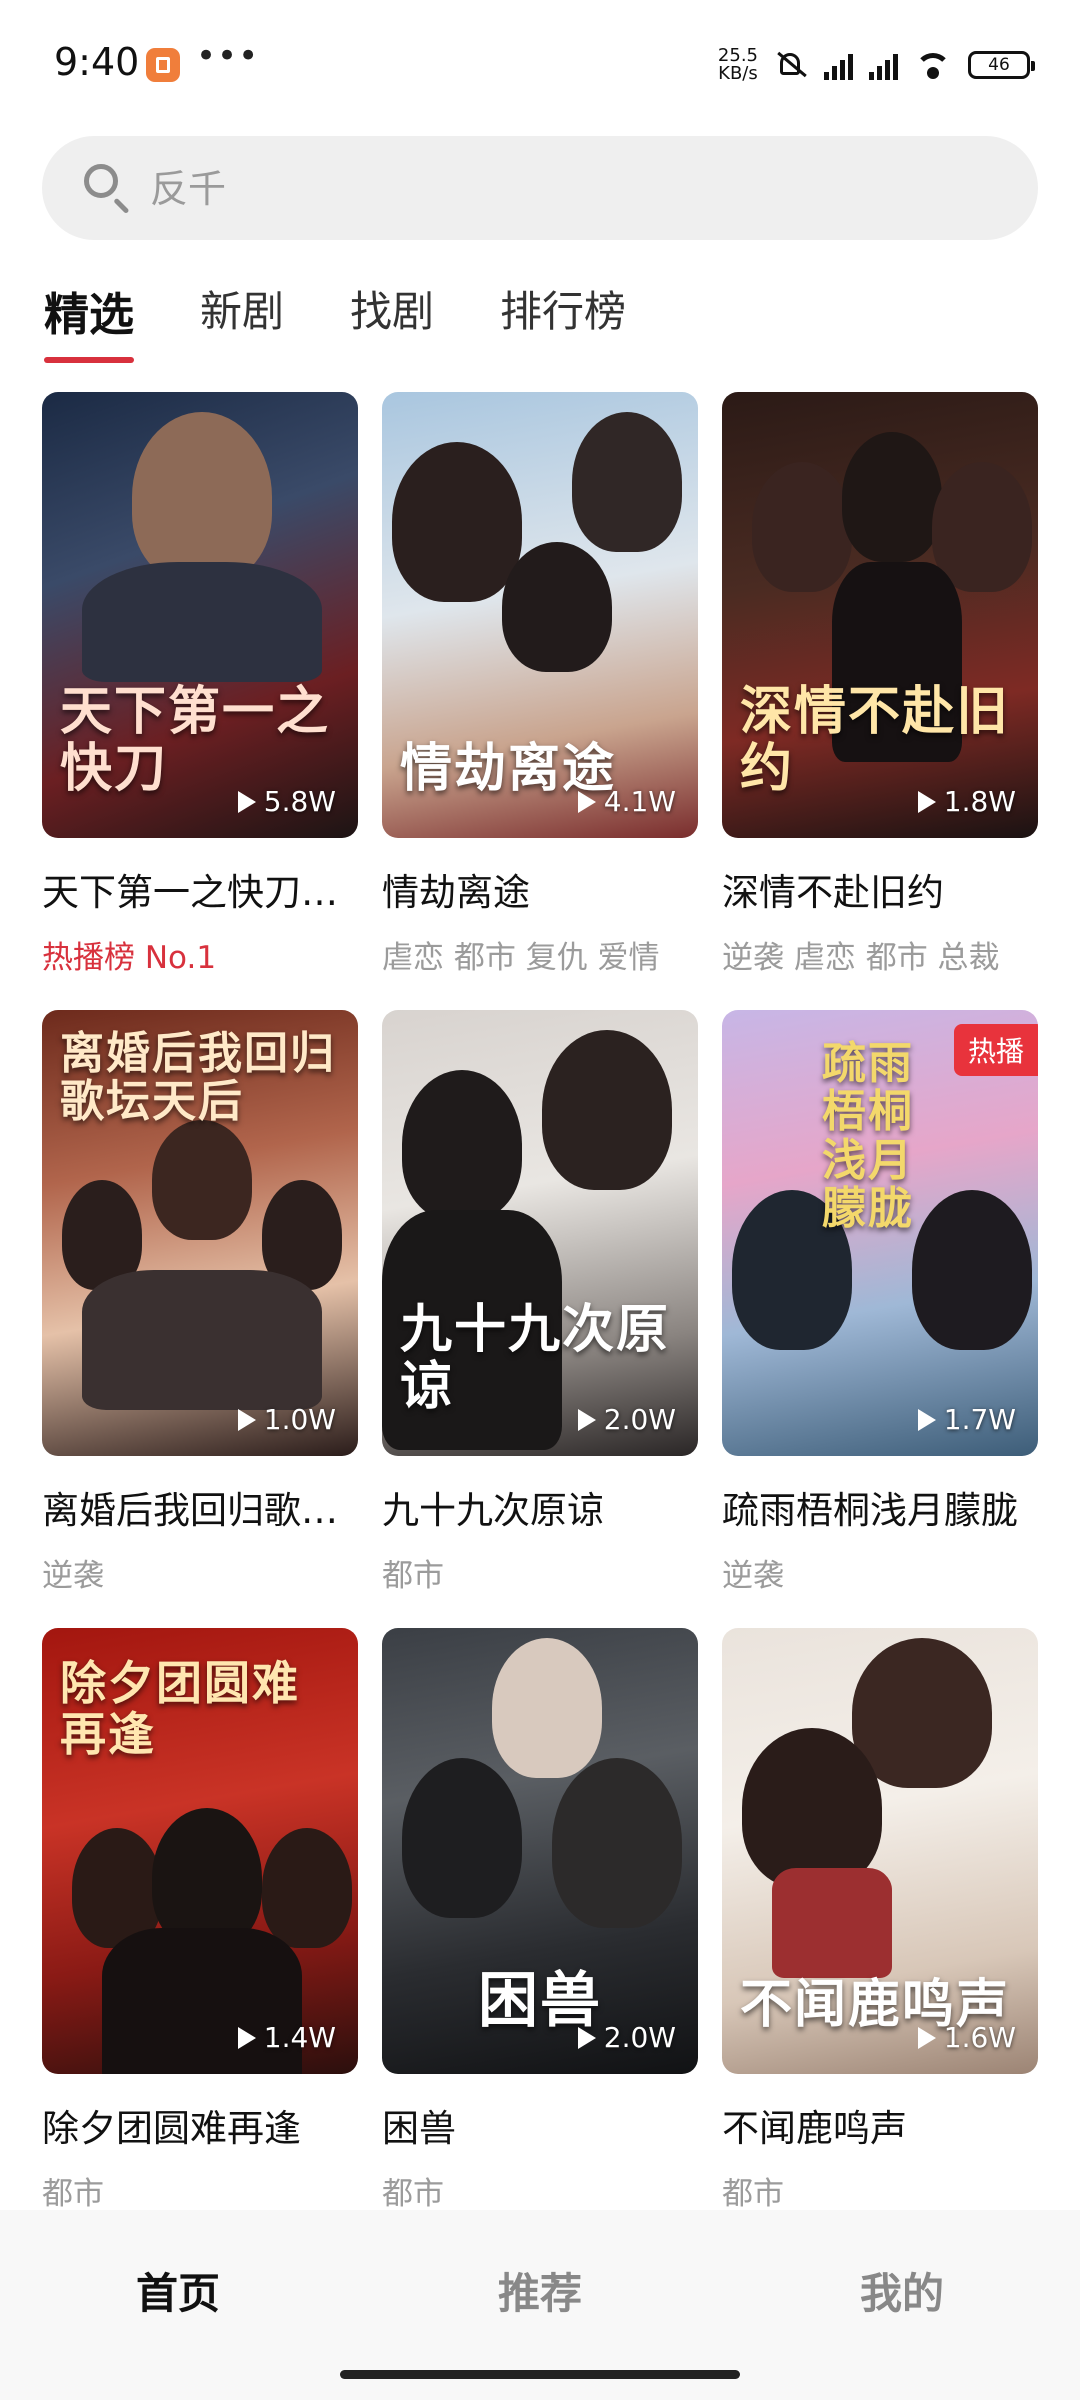 Image resolution: width=1080 pixels, height=2400 pixels. I want to click on drama-poster: 情劫离途 4.1W, so click(540, 615).